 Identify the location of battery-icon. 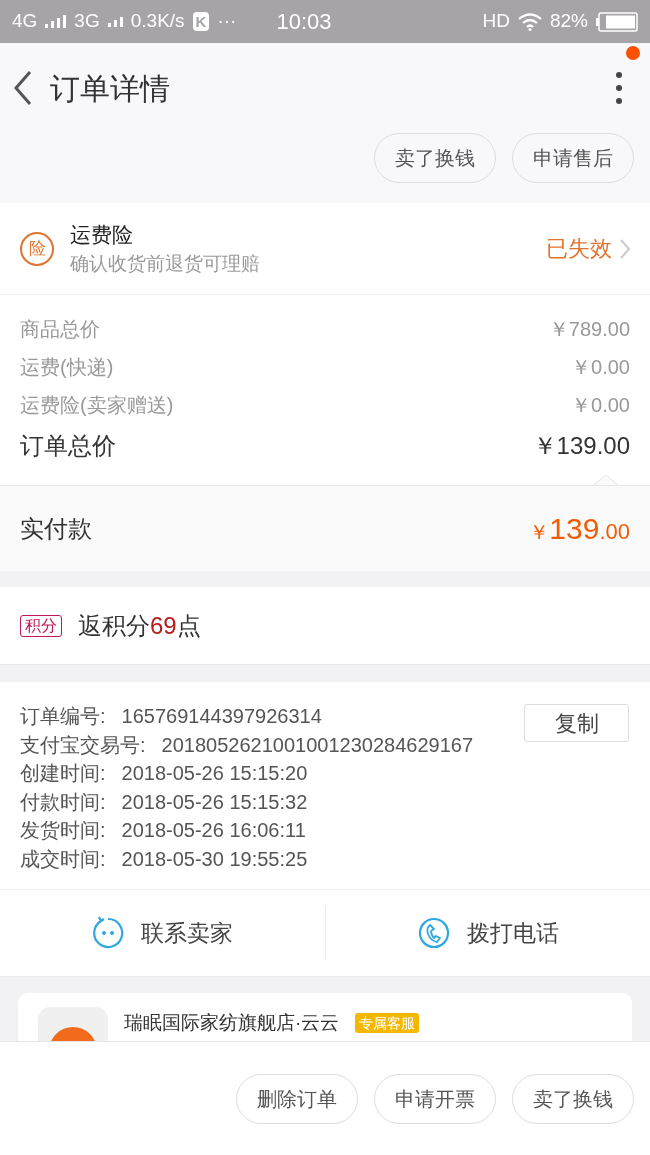
(617, 21).